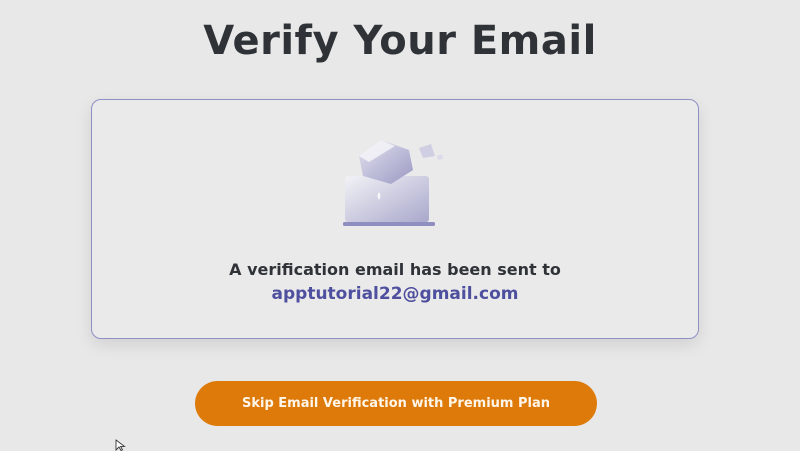 This screenshot has width=800, height=451. I want to click on page-title: Verify Your Email, so click(400, 41).